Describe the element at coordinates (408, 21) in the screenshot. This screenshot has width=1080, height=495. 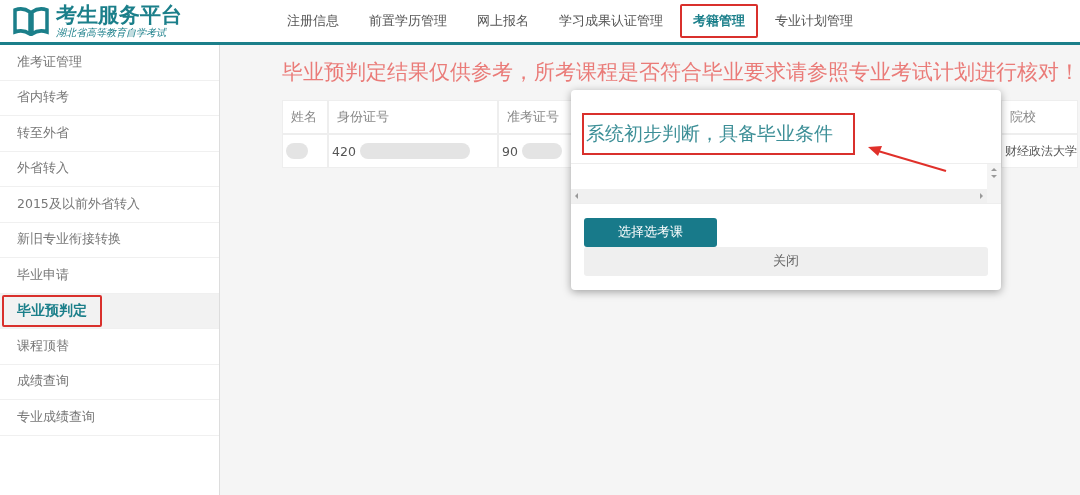
I see `nav-tab: 前置学历管理` at that location.